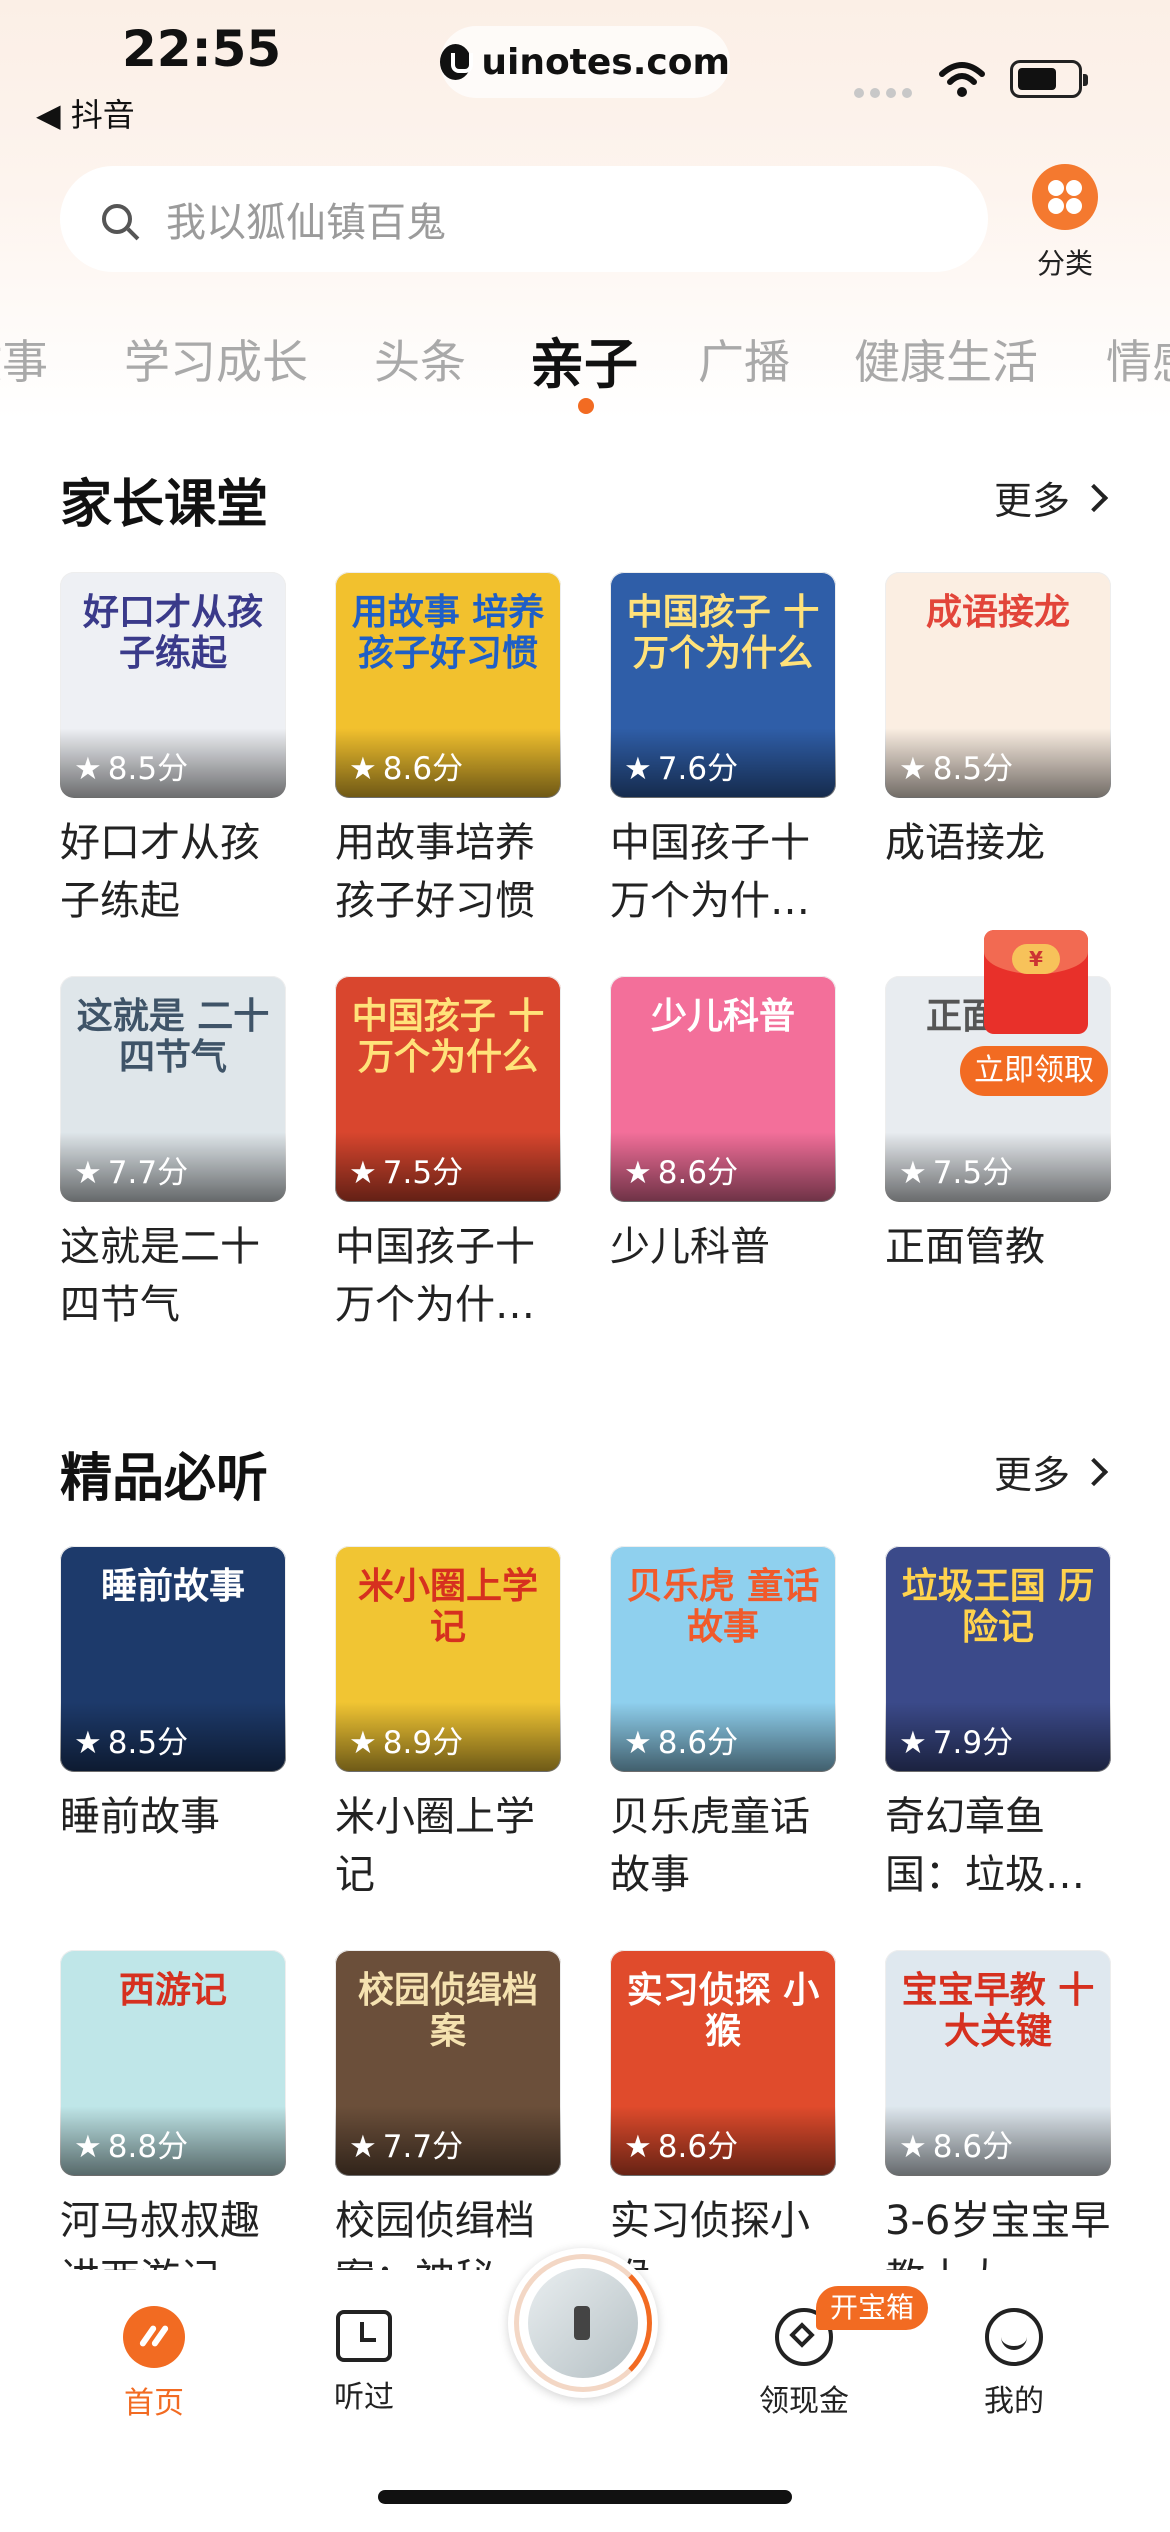 This screenshot has height=2532, width=1170. I want to click on album-cover: 睡前故事 8.5分, so click(173, 1659).